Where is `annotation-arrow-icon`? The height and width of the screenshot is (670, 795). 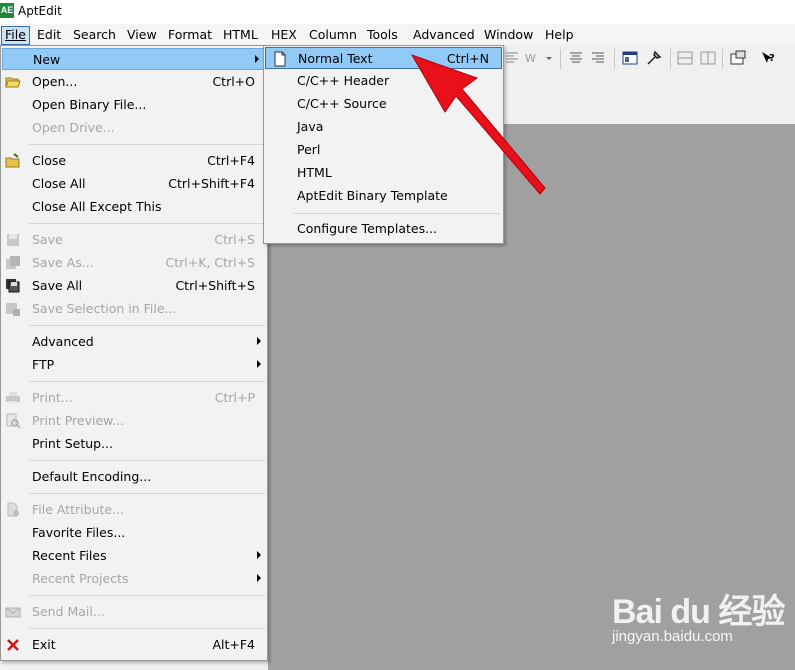
annotation-arrow-icon is located at coordinates (478, 124).